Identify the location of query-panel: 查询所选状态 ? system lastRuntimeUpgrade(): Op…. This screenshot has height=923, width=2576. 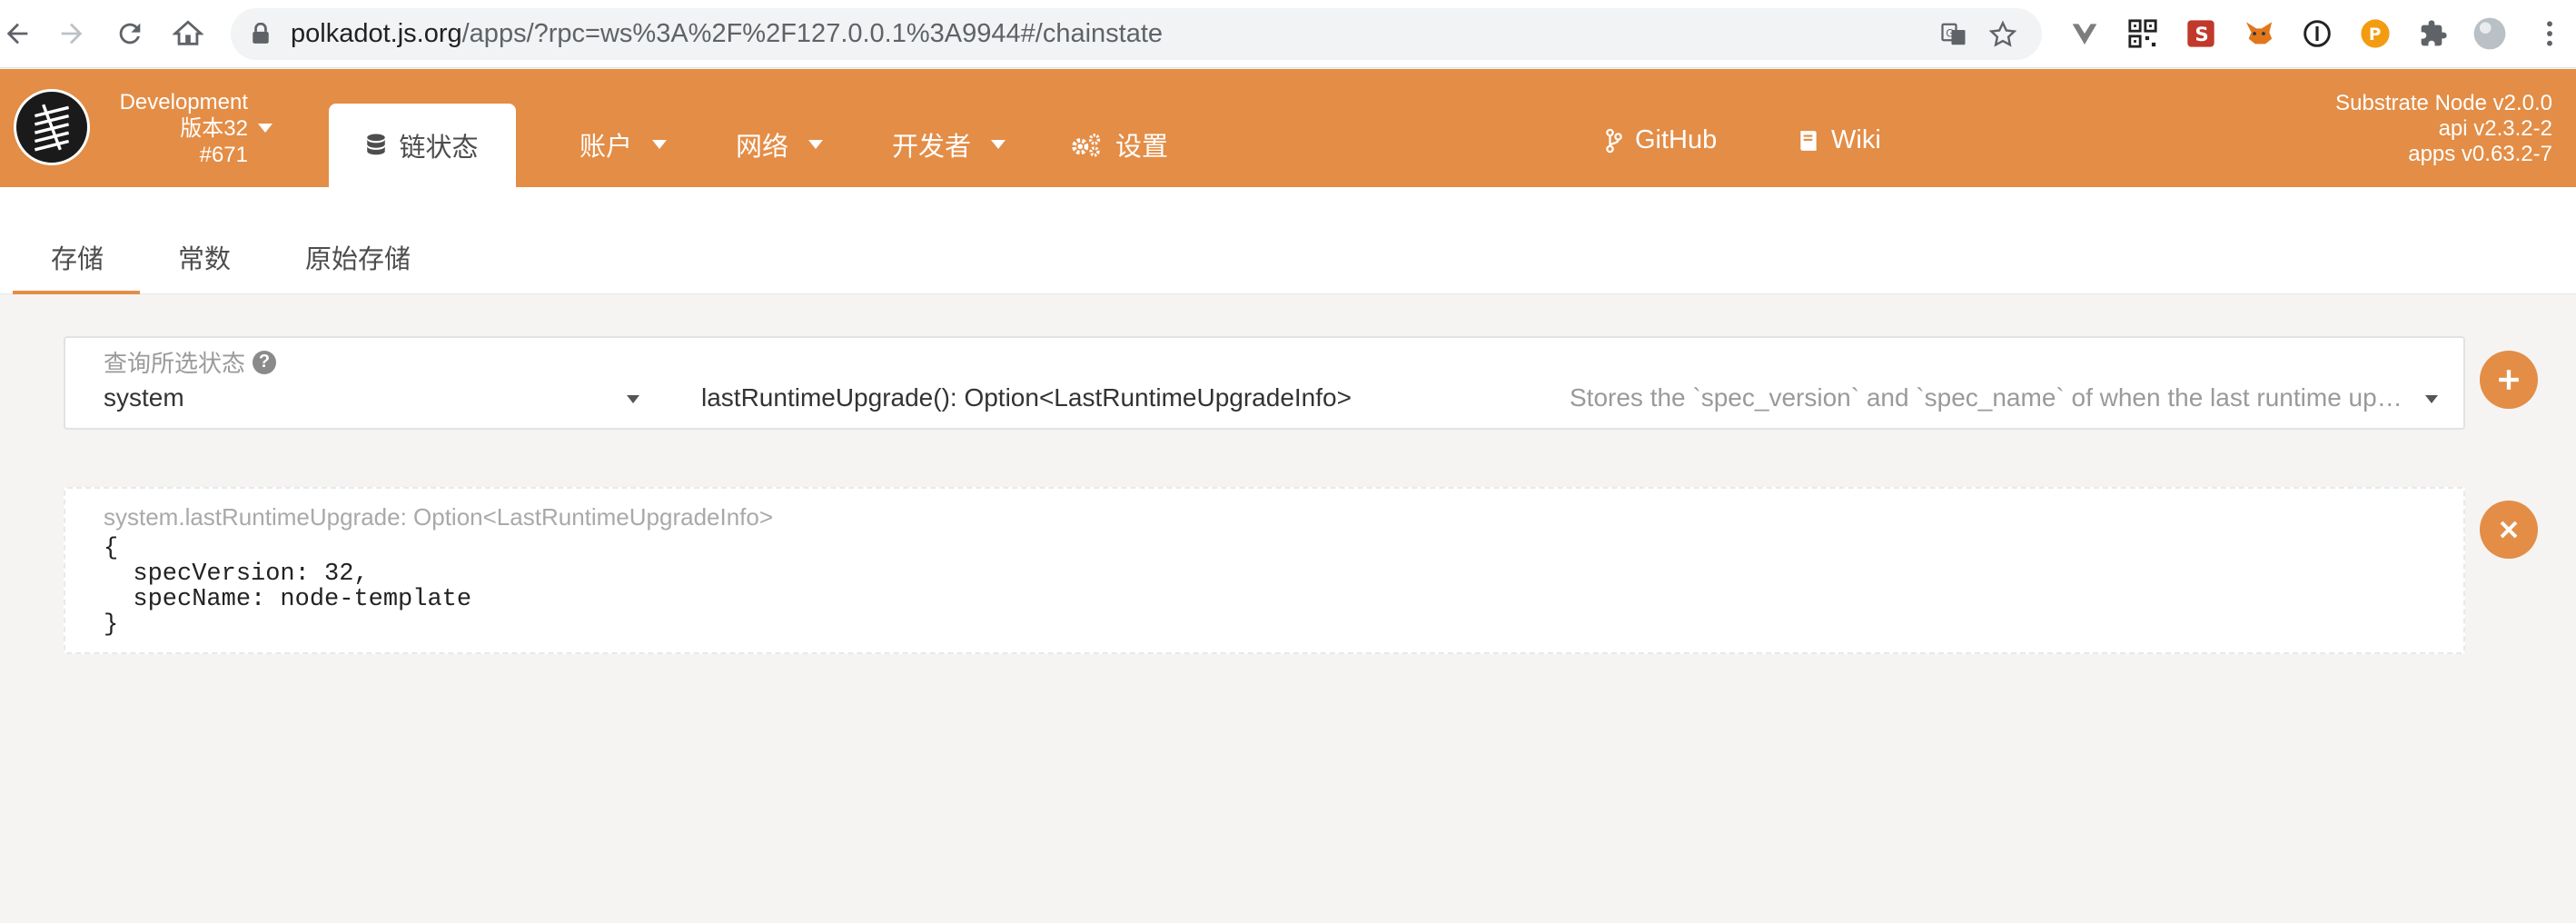
(1264, 383).